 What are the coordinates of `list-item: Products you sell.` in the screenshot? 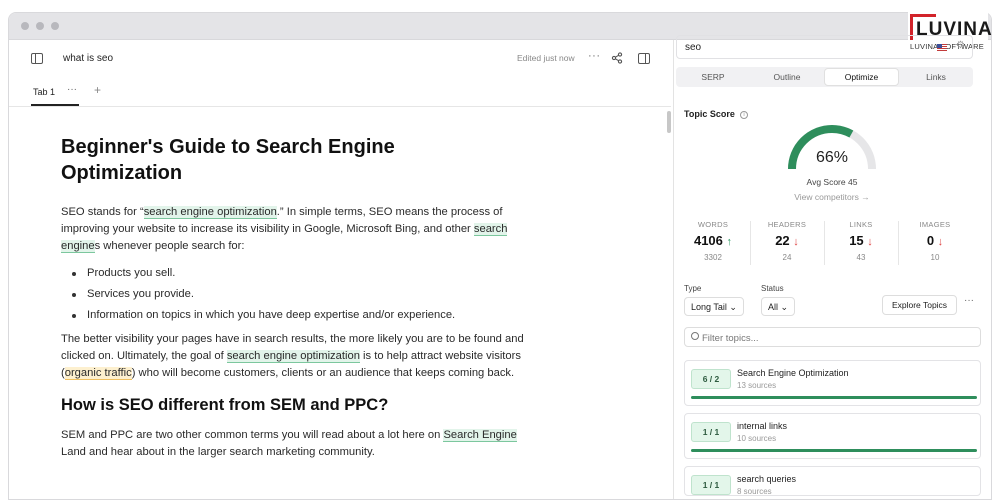 It's located at (306, 273).